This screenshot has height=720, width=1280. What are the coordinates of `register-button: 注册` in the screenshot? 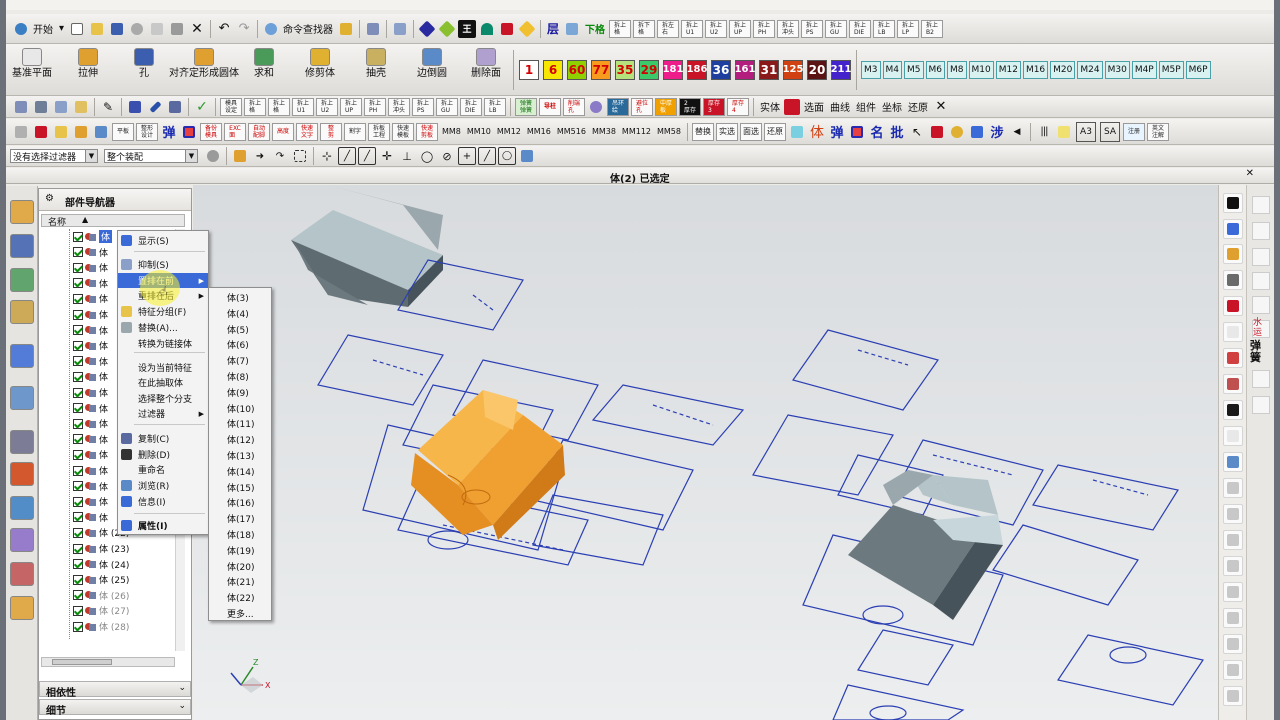 It's located at (1133, 131).